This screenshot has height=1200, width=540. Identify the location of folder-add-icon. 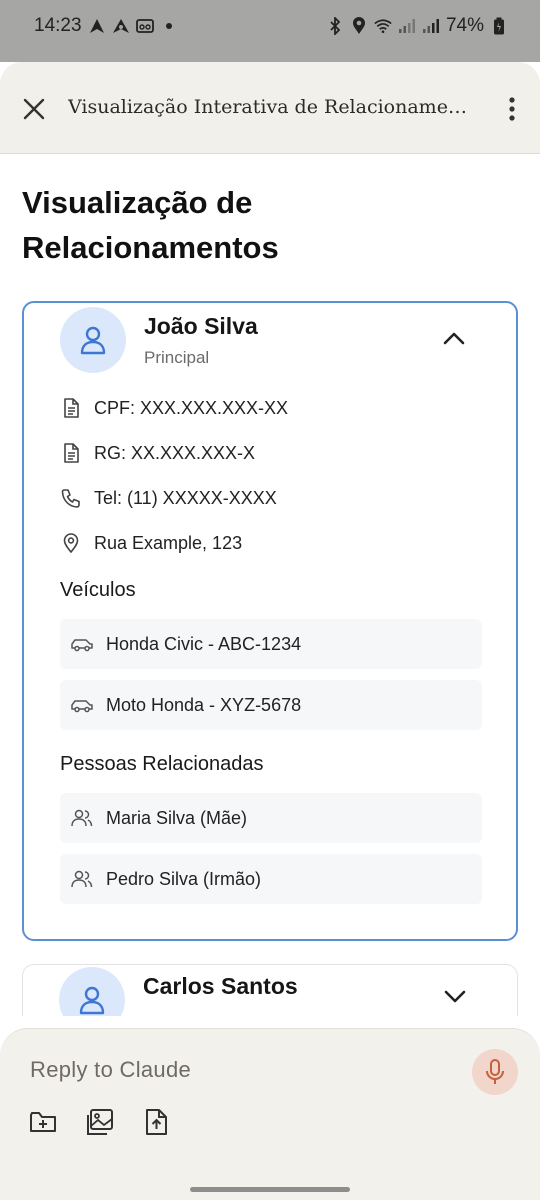
(43, 1122).